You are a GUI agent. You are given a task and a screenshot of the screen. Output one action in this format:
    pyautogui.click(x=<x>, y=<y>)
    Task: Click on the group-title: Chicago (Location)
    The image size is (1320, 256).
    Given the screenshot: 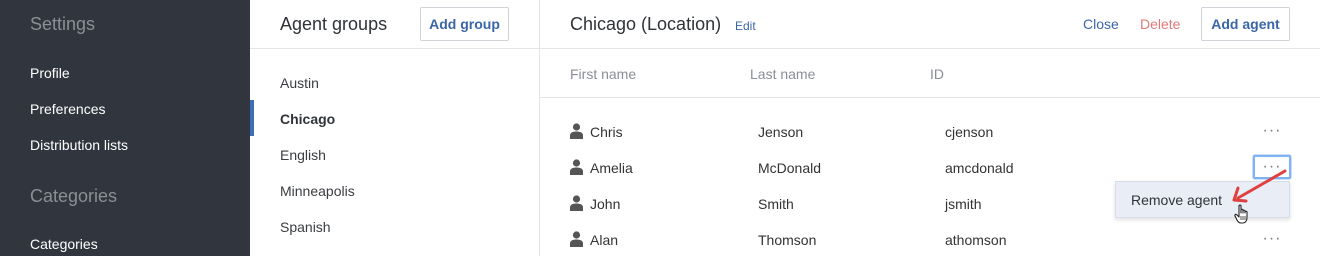 What is the action you would take?
    pyautogui.click(x=646, y=24)
    